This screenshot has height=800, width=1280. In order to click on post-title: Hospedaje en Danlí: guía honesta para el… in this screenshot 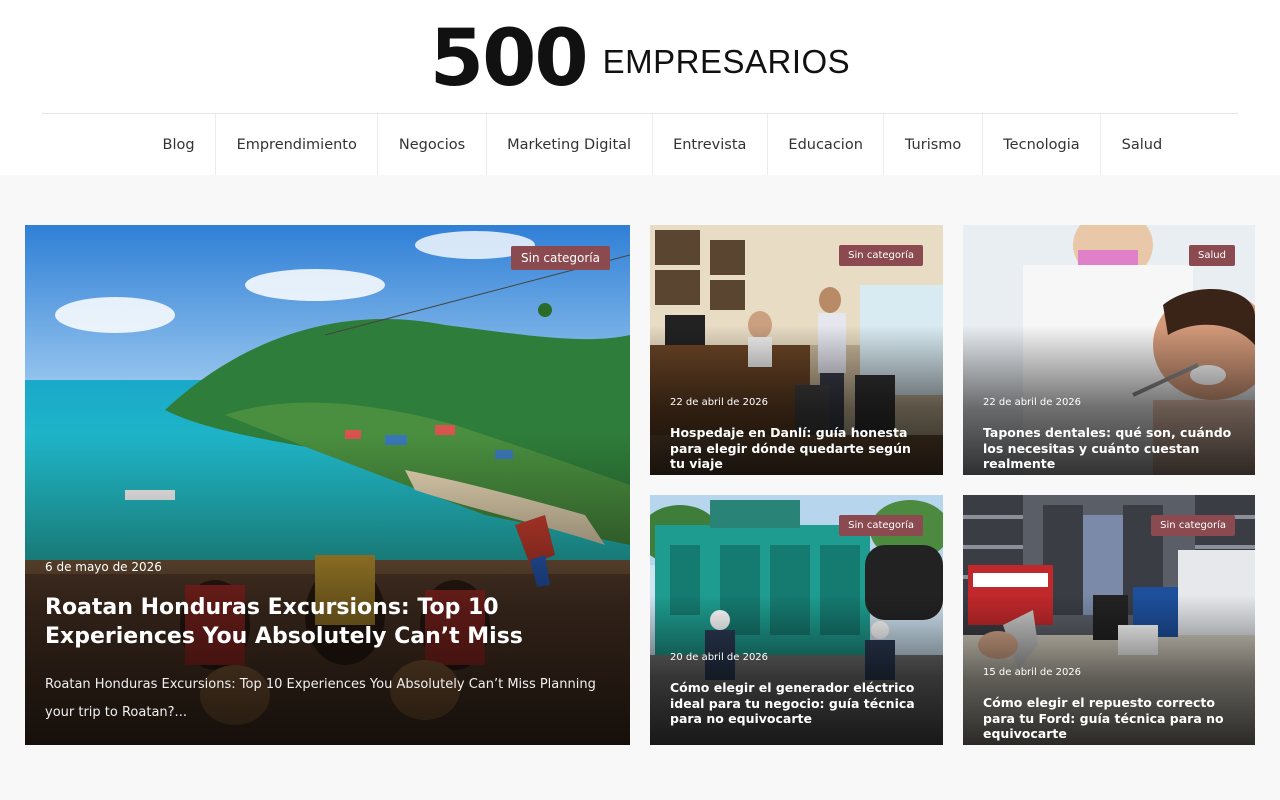, I will do `click(797, 448)`.